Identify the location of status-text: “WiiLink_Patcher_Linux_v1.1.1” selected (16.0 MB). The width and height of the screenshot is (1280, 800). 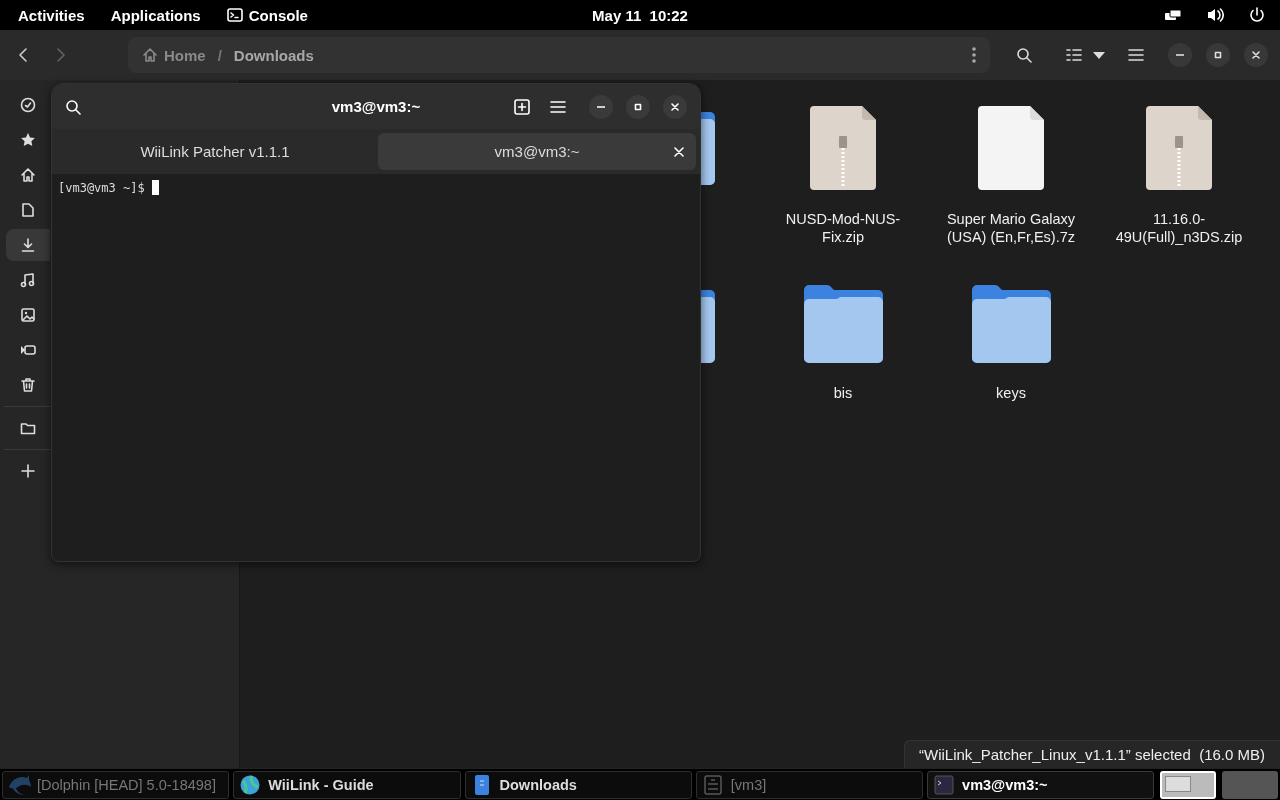
(1092, 754).